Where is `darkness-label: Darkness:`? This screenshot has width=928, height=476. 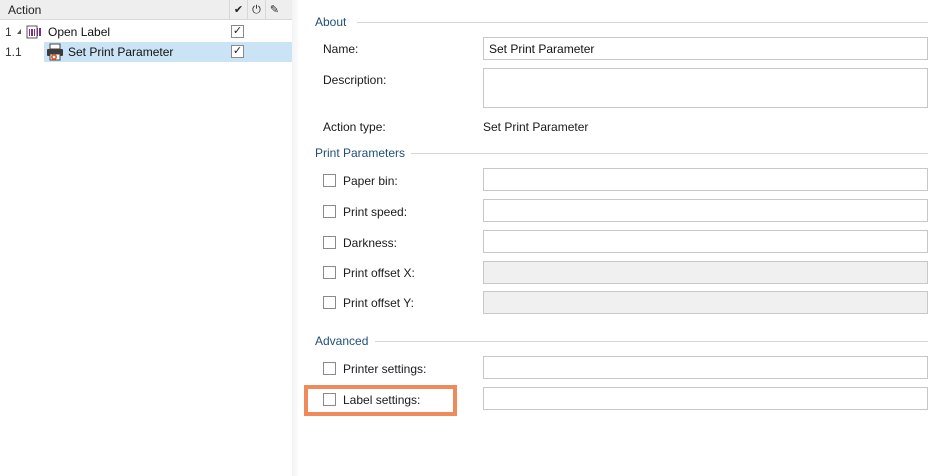
darkness-label: Darkness: is located at coordinates (370, 243).